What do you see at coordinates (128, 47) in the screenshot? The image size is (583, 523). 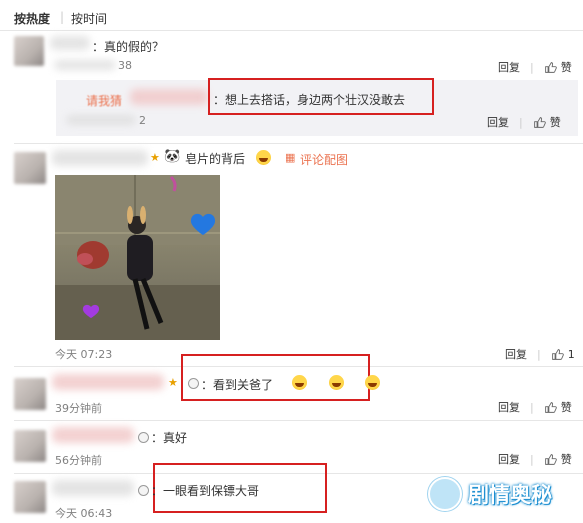 I see `comment-text: ：真的假的？` at bounding box center [128, 47].